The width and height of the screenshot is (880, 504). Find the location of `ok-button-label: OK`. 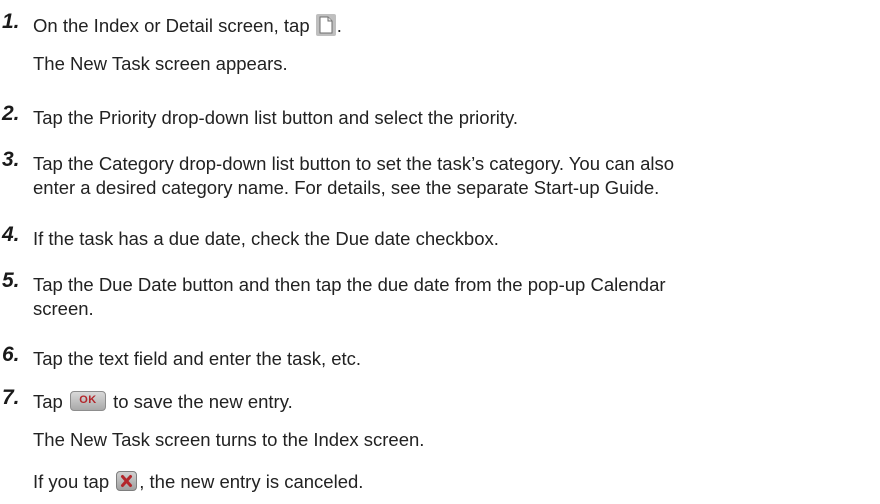

ok-button-label: OK is located at coordinates (88, 400).